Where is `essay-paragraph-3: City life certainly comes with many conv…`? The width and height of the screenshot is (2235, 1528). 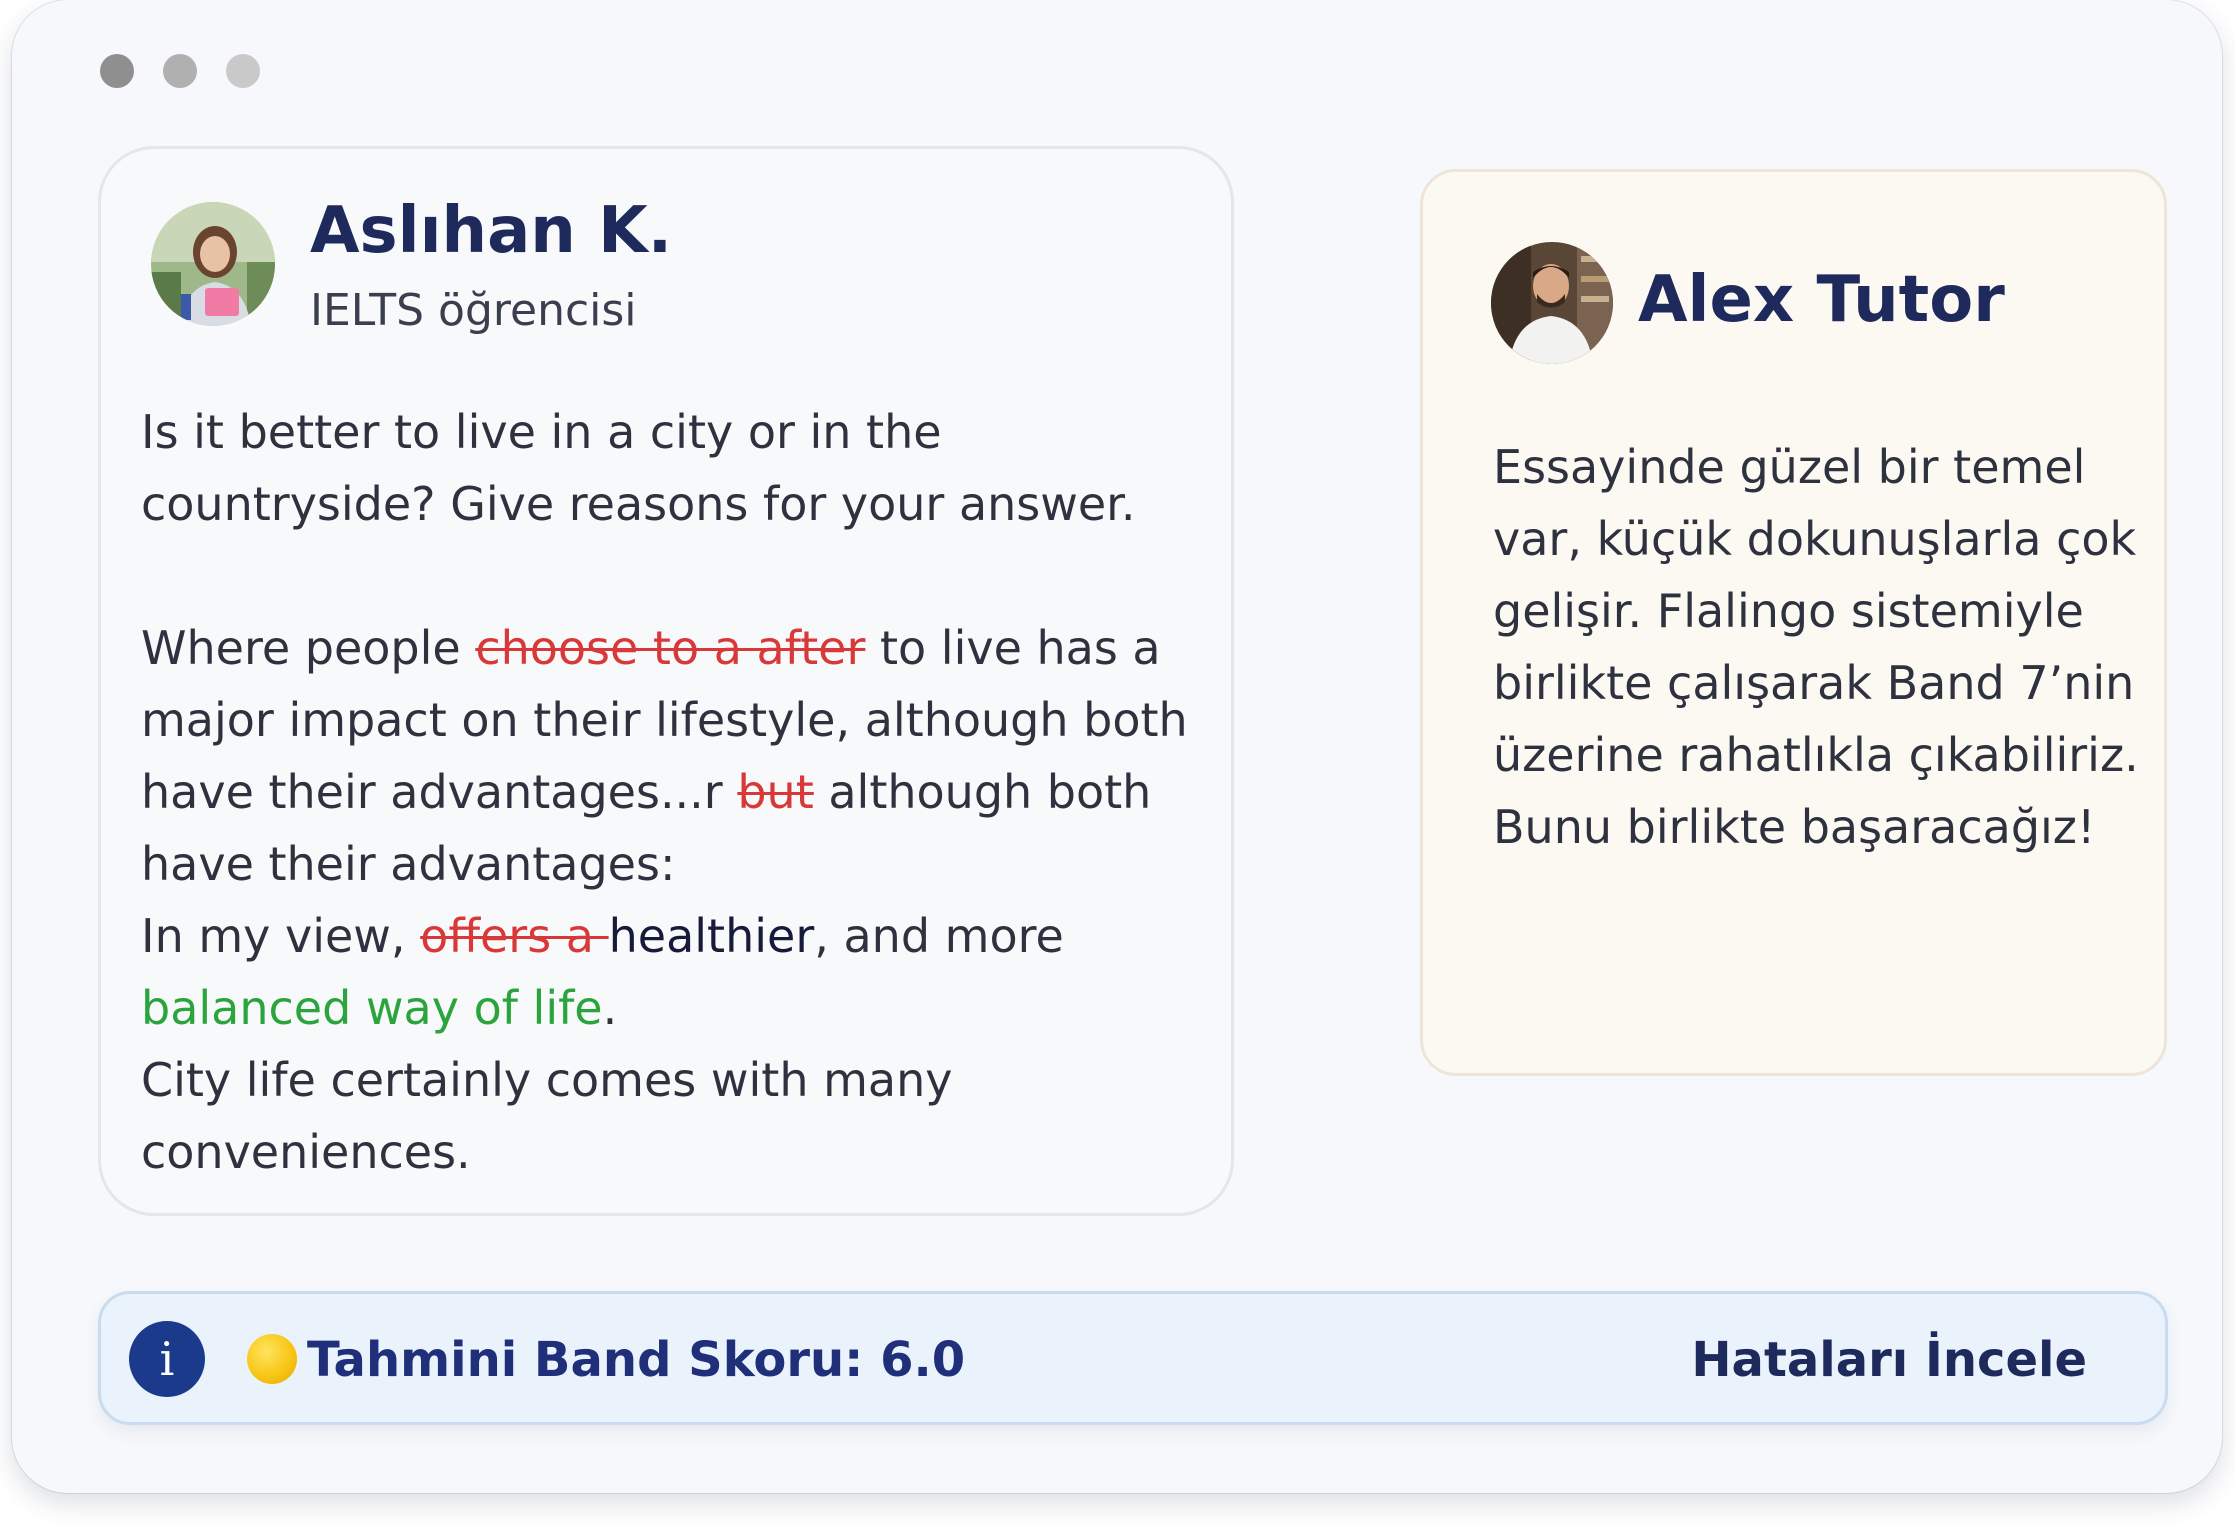
essay-paragraph-3: City life certainly comes with many conv… is located at coordinates (547, 1116).